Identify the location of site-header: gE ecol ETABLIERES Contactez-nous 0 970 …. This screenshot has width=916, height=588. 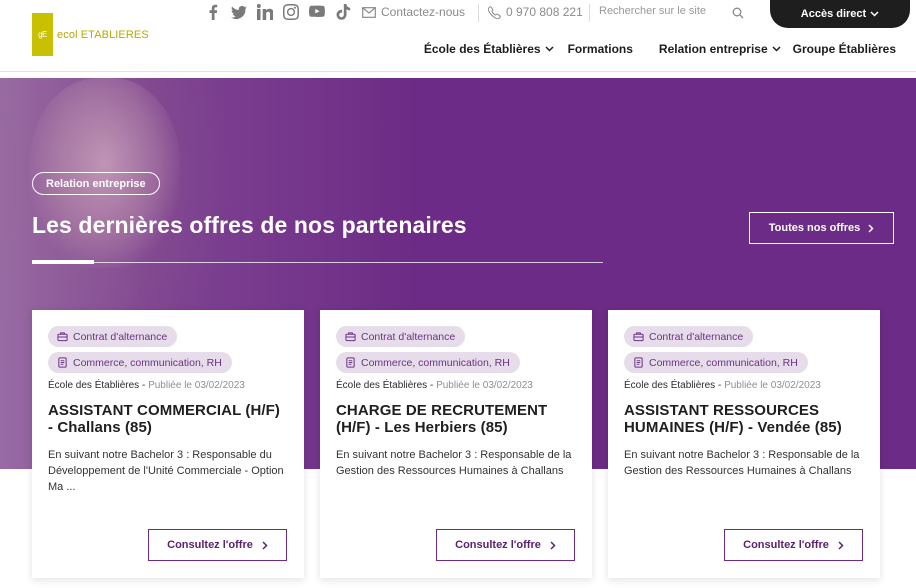
(458, 36).